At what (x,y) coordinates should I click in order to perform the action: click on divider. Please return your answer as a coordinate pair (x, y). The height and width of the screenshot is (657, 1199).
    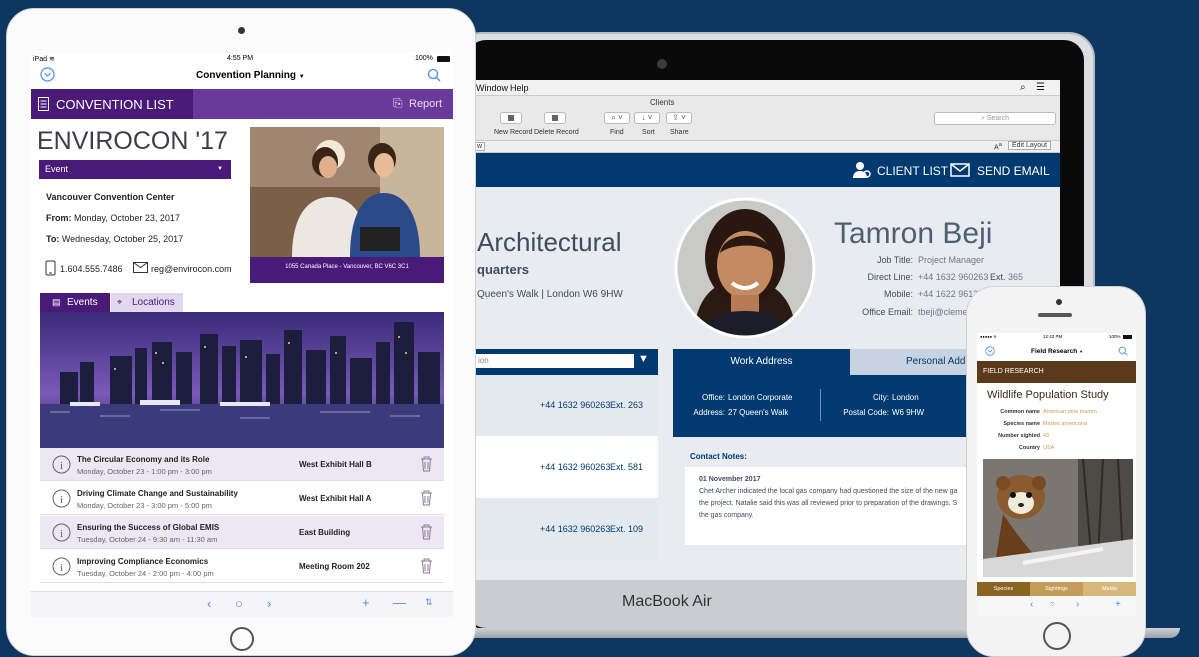
    Looking at the image, I should click on (820, 405).